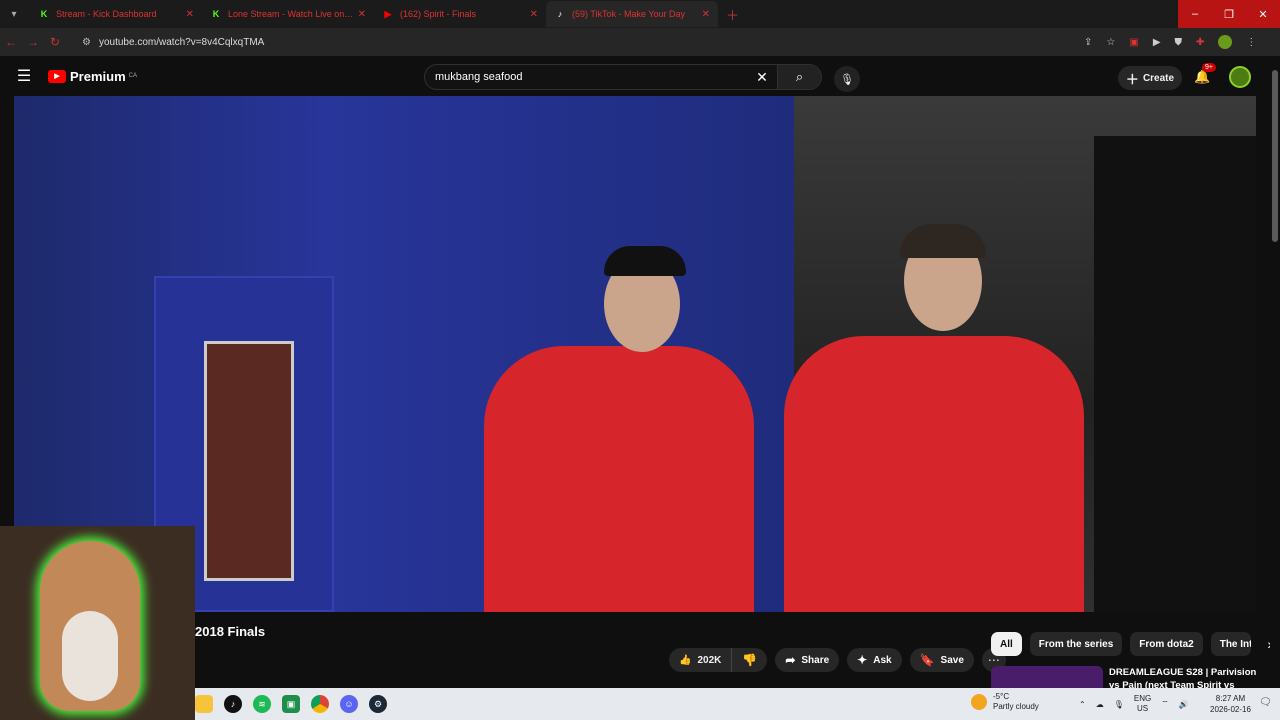 This screenshot has width=1280, height=720. Describe the element at coordinates (320, 704) in the screenshot. I see `chrome-icon` at that location.